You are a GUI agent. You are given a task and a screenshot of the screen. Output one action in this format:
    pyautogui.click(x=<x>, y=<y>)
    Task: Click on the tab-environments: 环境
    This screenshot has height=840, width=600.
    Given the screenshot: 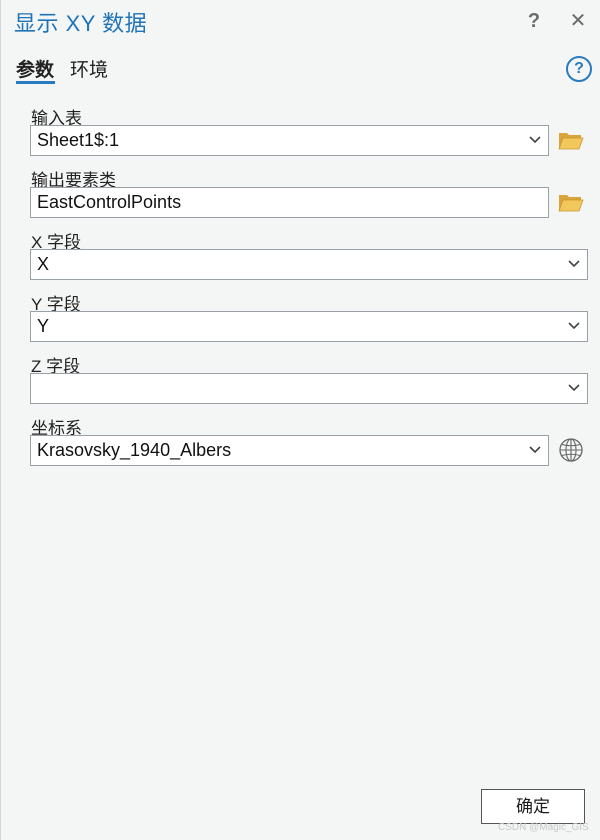 What is the action you would take?
    pyautogui.click(x=89, y=68)
    